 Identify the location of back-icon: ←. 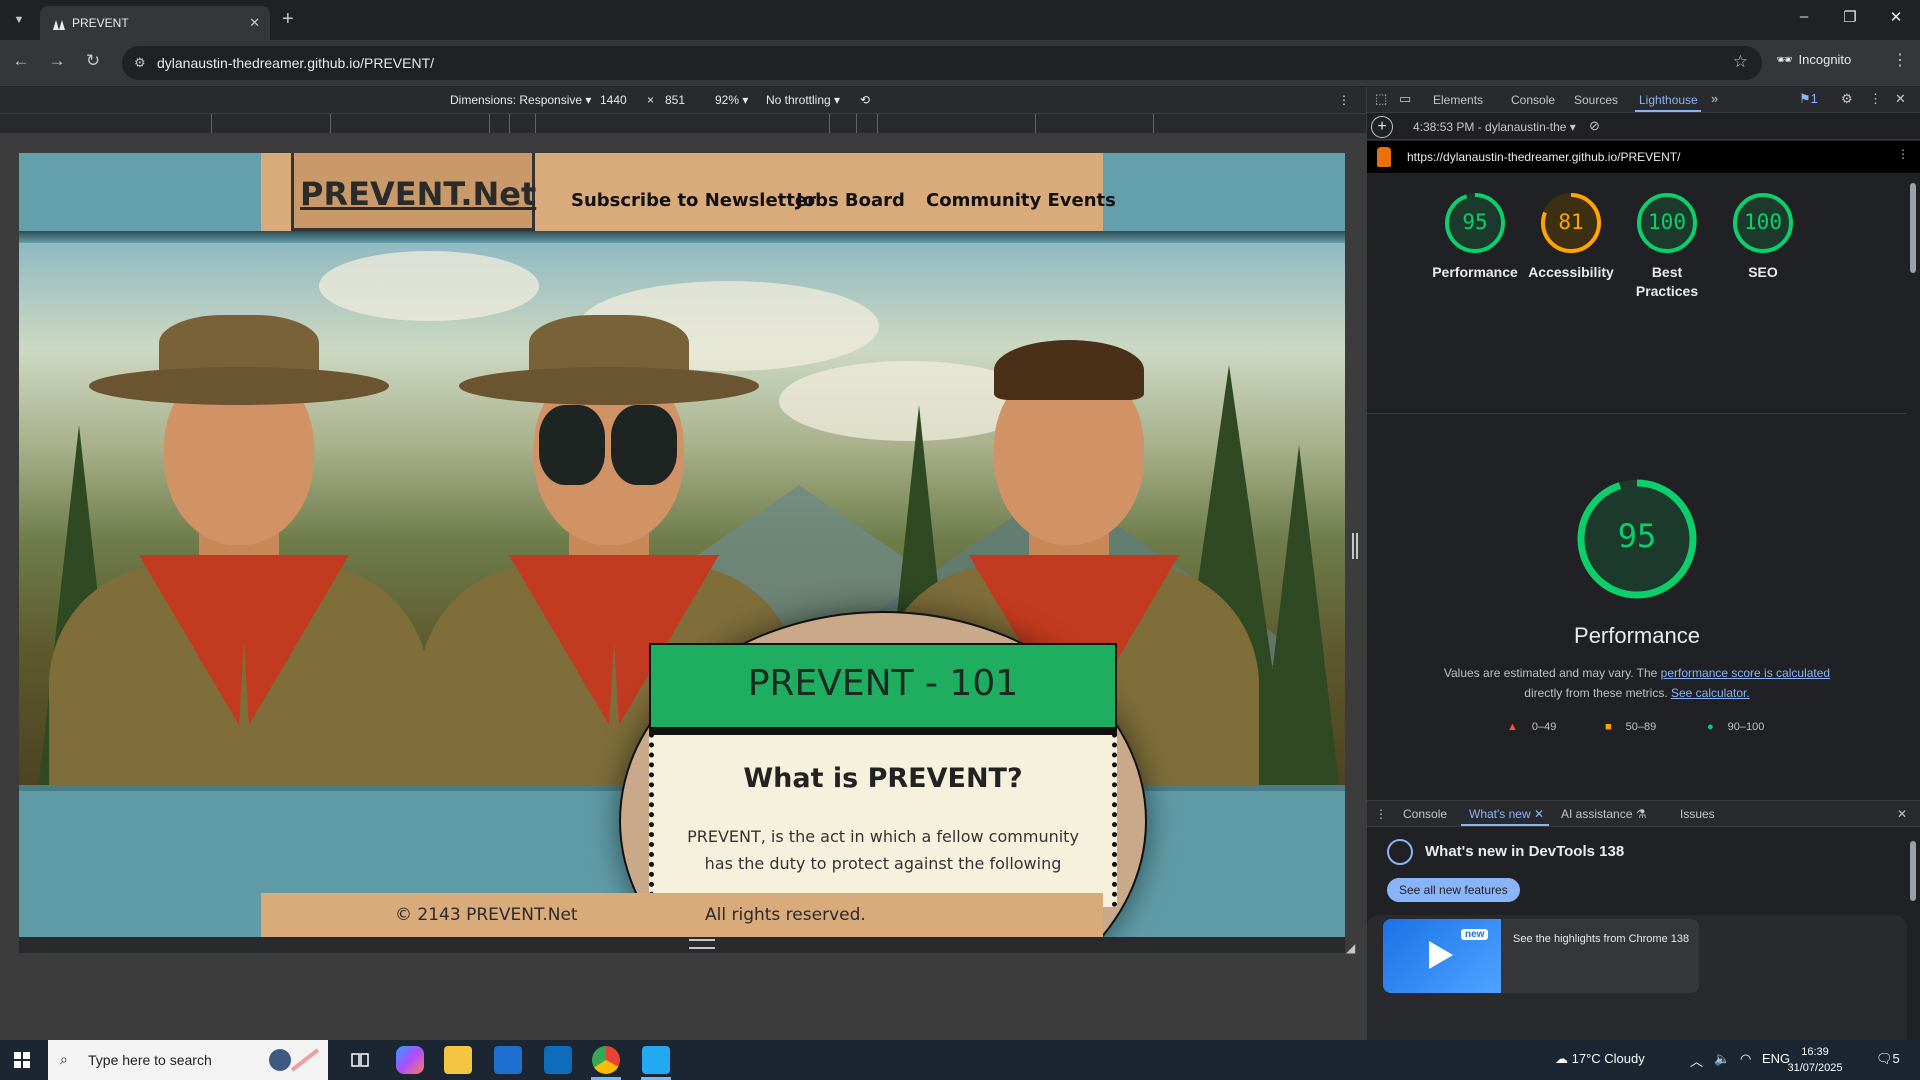
(21, 61).